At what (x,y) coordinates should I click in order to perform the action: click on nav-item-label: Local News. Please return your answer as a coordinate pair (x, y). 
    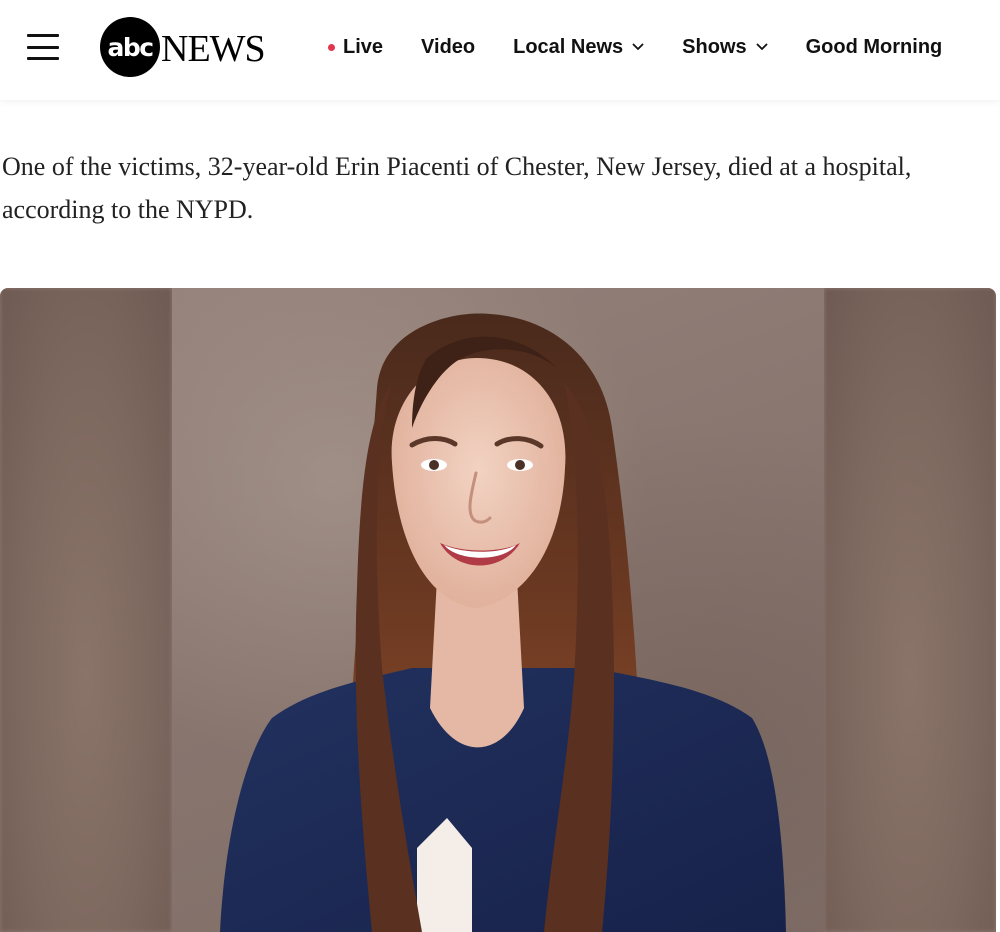
    Looking at the image, I should click on (568, 46).